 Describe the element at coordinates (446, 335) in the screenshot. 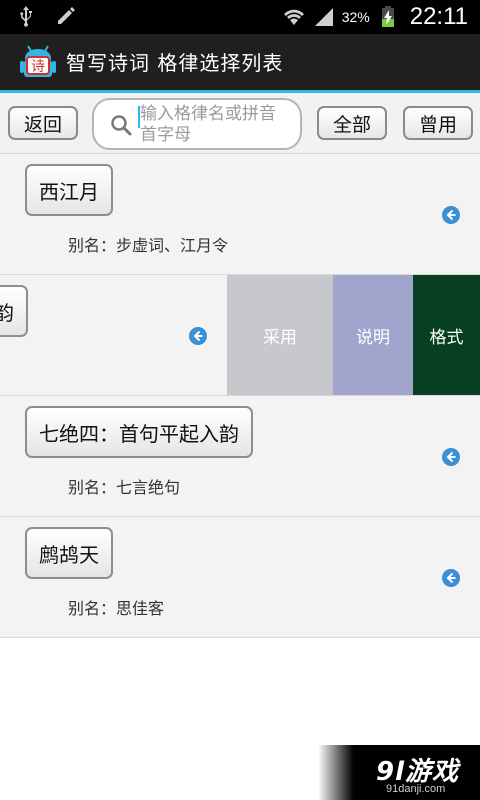

I see `format-button: 格式` at that location.